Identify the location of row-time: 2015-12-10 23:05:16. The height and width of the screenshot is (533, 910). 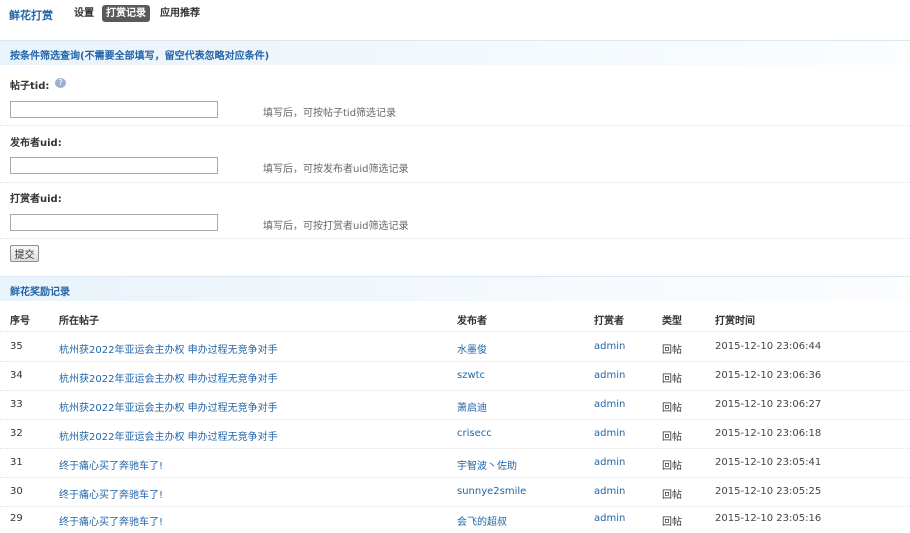
(768, 518).